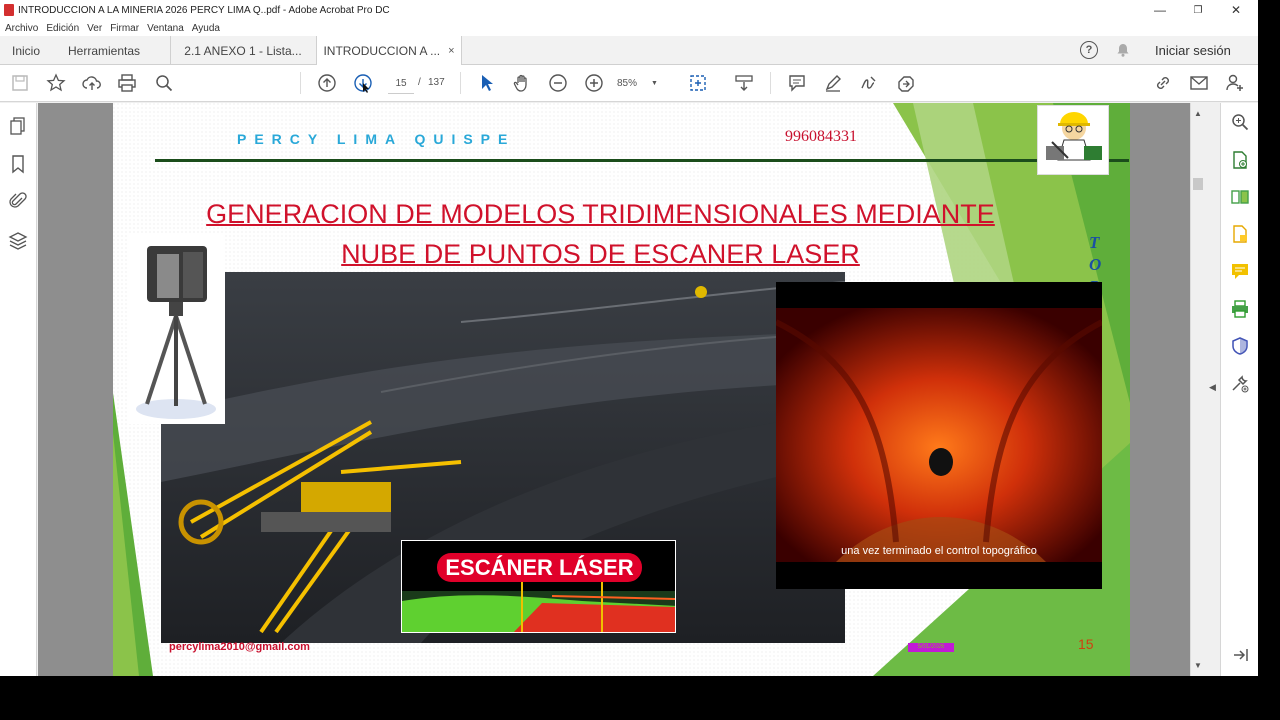  Describe the element at coordinates (1086, 644) in the screenshot. I see `slide-page-number: 15` at that location.